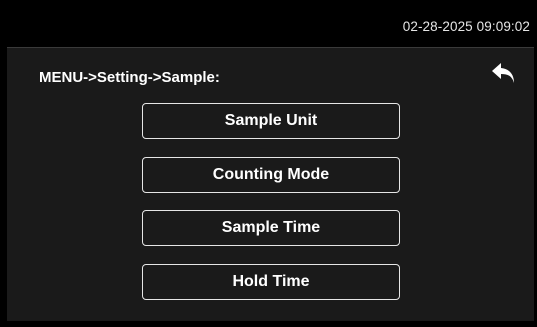 The image size is (537, 327). I want to click on sample-unit-button: Sample Unit, so click(271, 121).